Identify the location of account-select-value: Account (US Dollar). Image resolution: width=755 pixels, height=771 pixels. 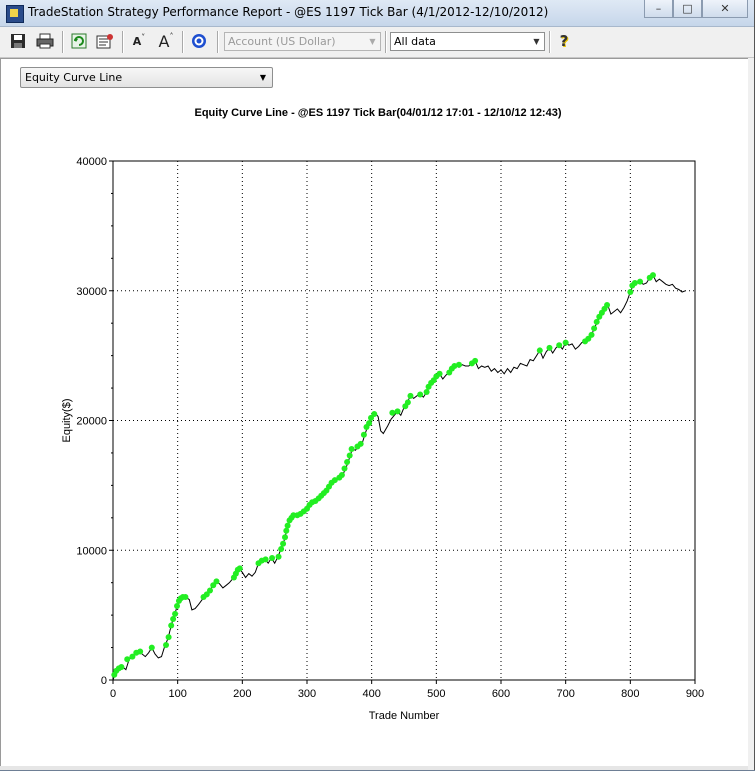
(282, 41).